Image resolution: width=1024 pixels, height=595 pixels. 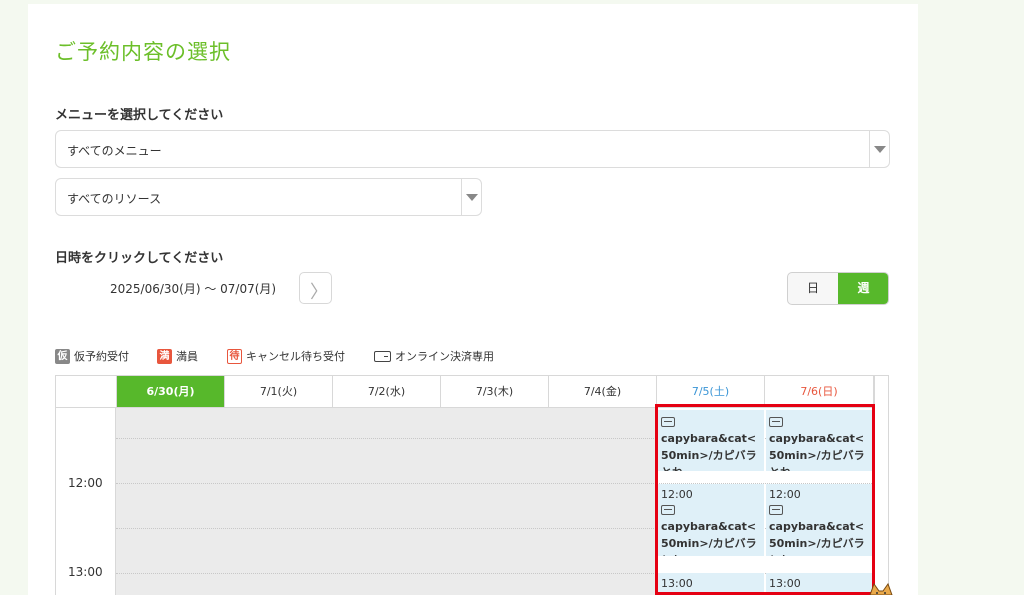 What do you see at coordinates (62, 356) in the screenshot?
I see `kari-badge: 仮` at bounding box center [62, 356].